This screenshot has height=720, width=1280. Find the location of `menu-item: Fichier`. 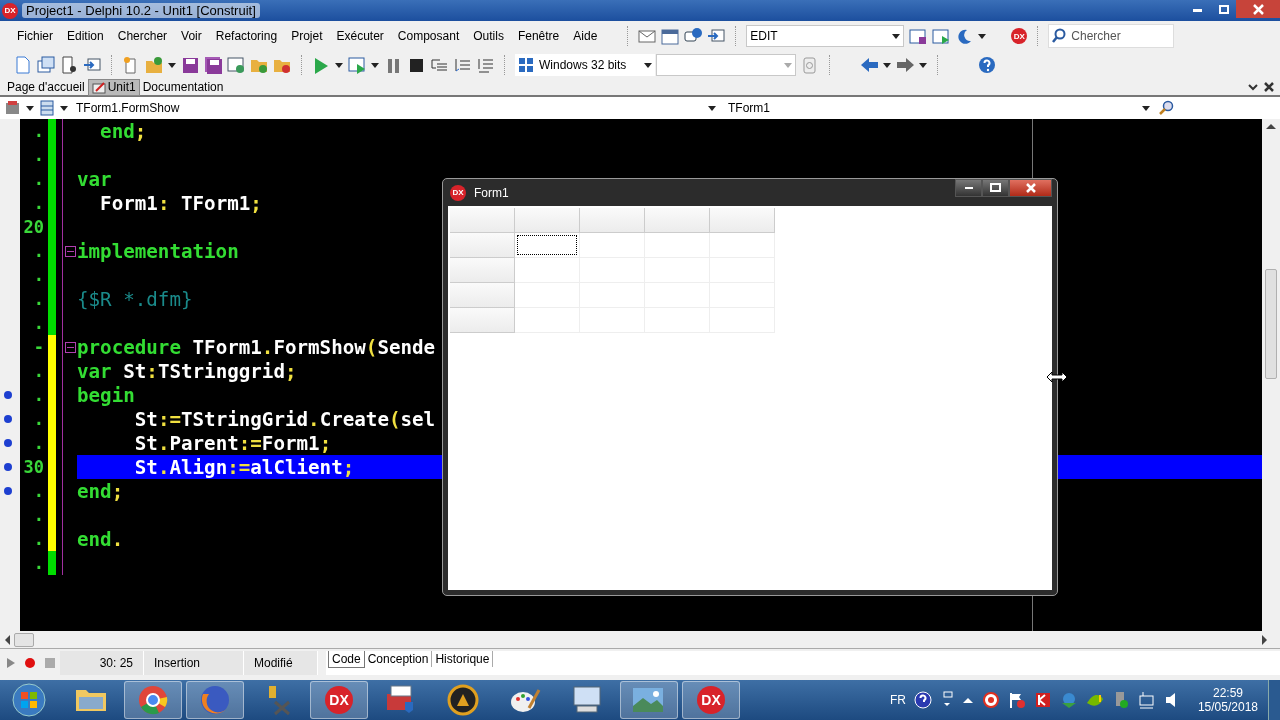

menu-item: Fichier is located at coordinates (35, 36).